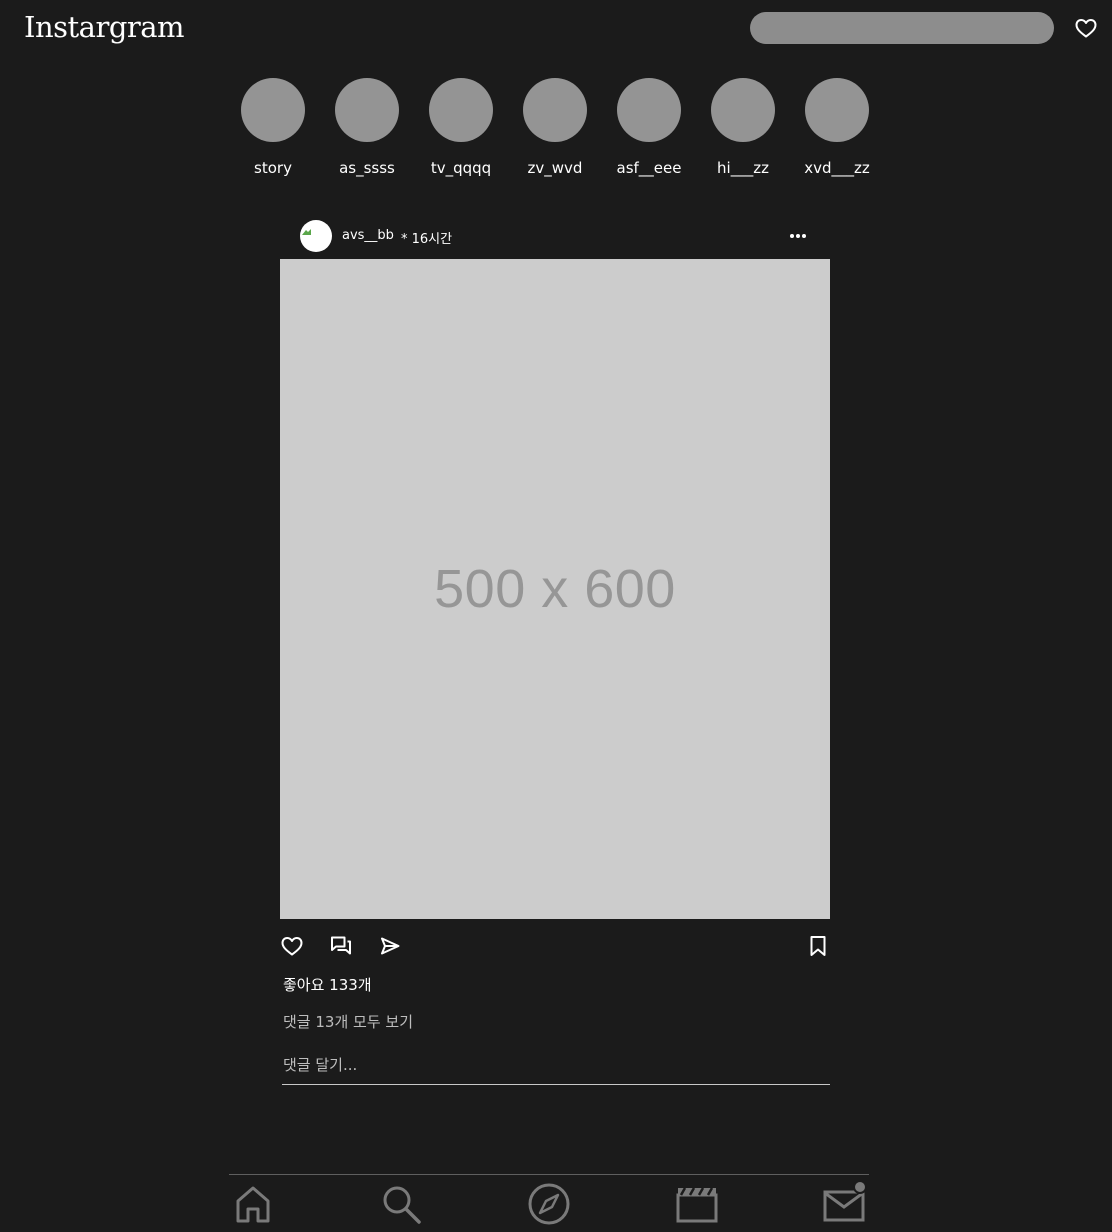 The height and width of the screenshot is (1232, 1112). Describe the element at coordinates (341, 946) in the screenshot. I see `comment-icon` at that location.